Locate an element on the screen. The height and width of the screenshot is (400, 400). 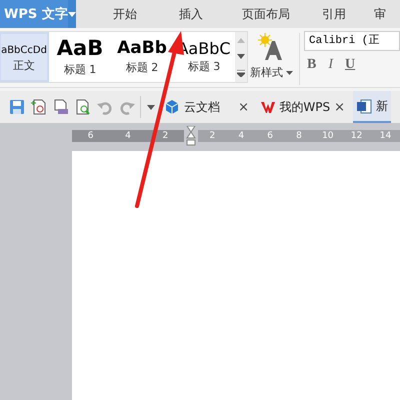
format-button: I is located at coordinates (330, 65).